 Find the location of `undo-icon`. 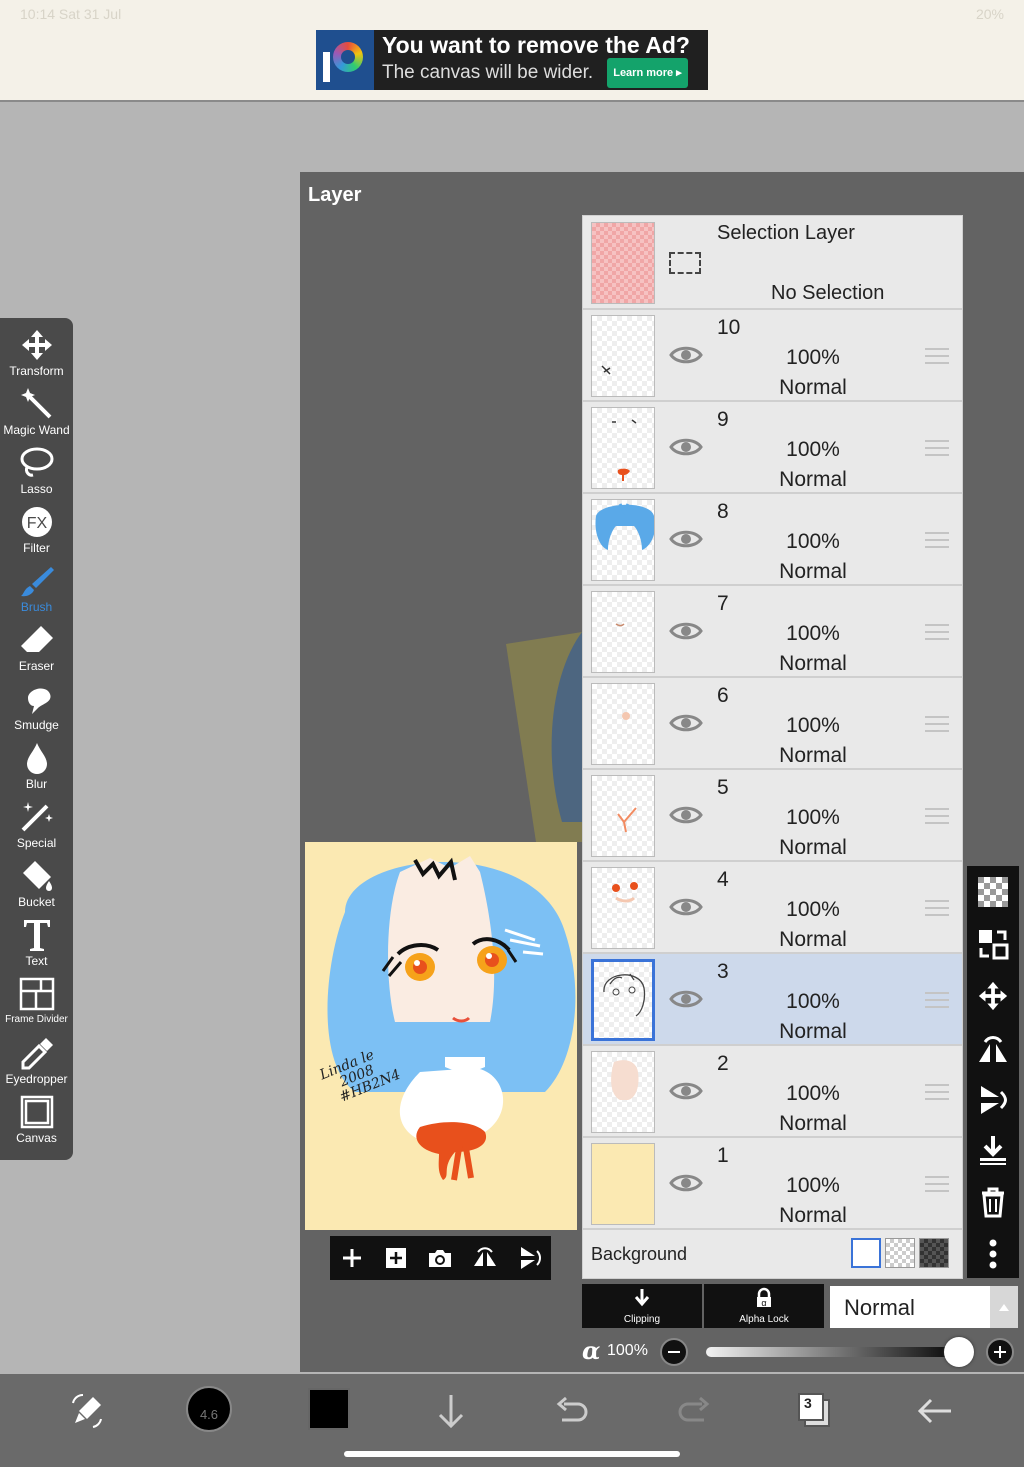

undo-icon is located at coordinates (573, 1411).